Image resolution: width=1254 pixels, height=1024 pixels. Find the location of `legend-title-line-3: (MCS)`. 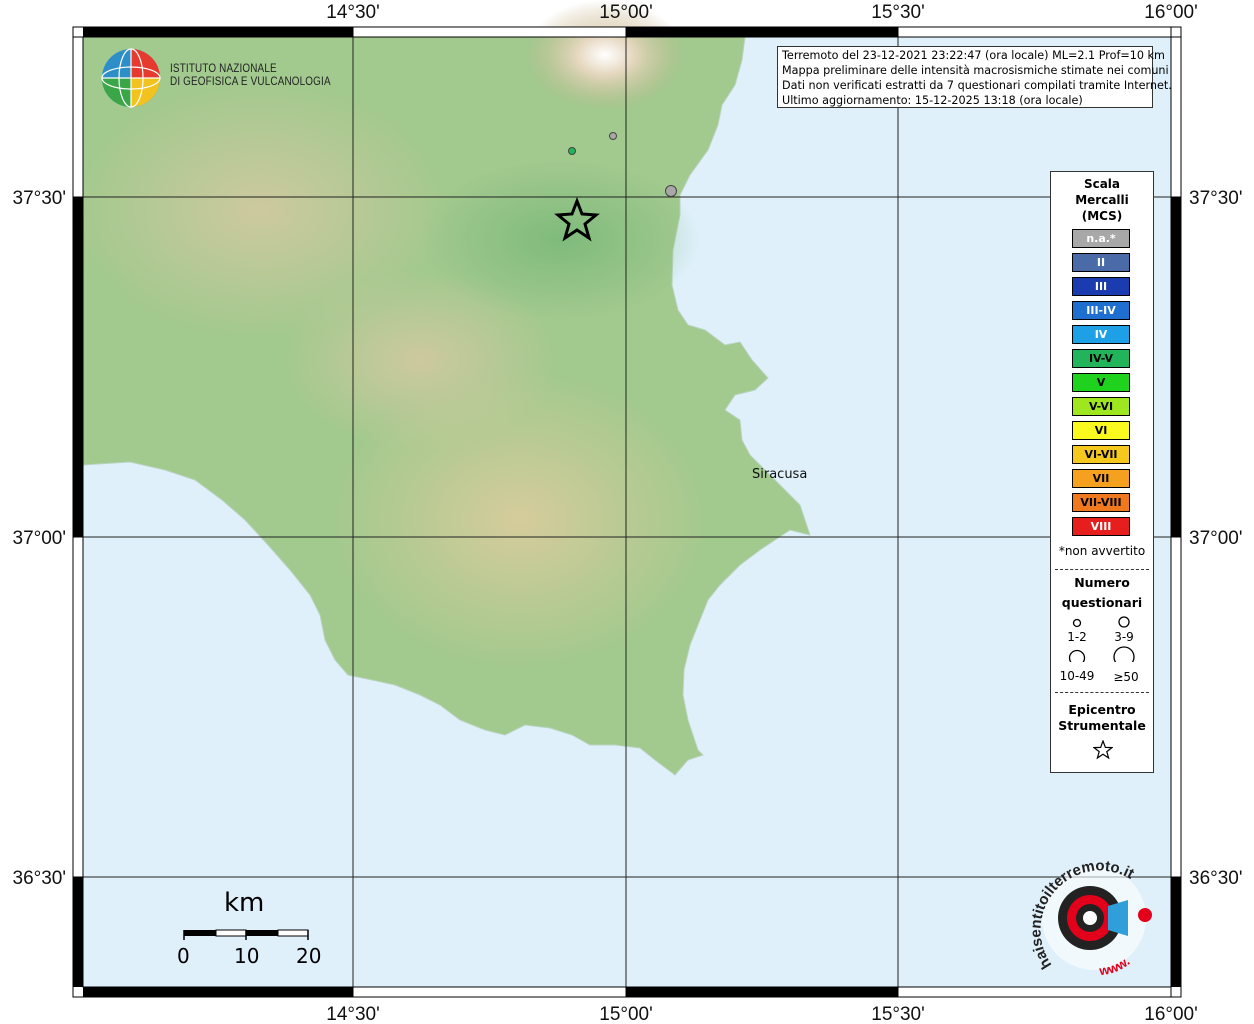

legend-title-line-3: (MCS) is located at coordinates (1102, 216).